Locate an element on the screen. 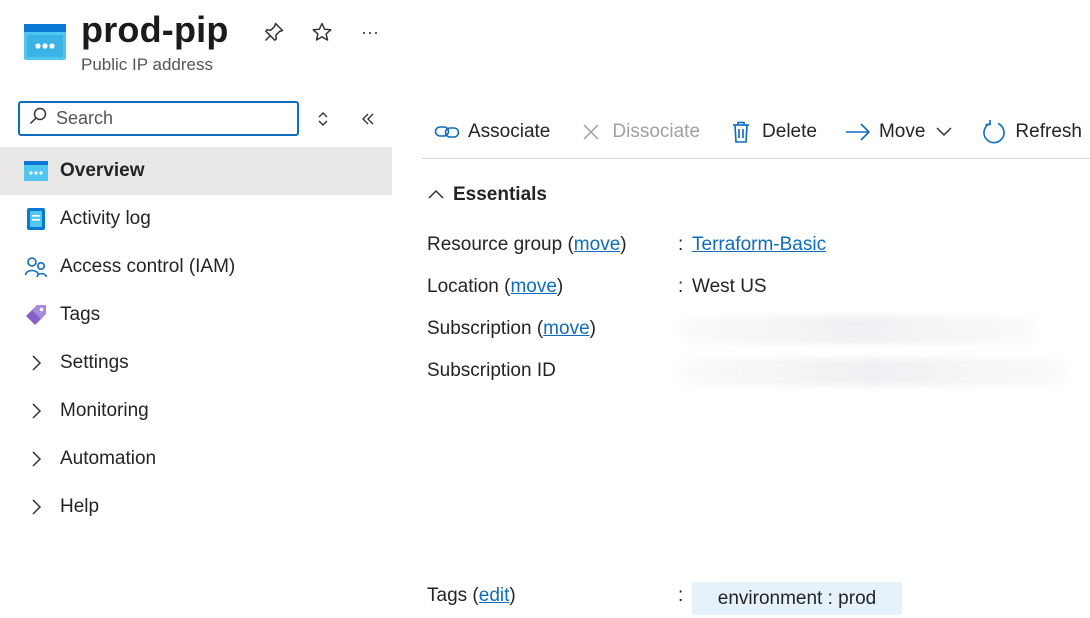 This screenshot has width=1090, height=618. search-input is located at coordinates (169, 118).